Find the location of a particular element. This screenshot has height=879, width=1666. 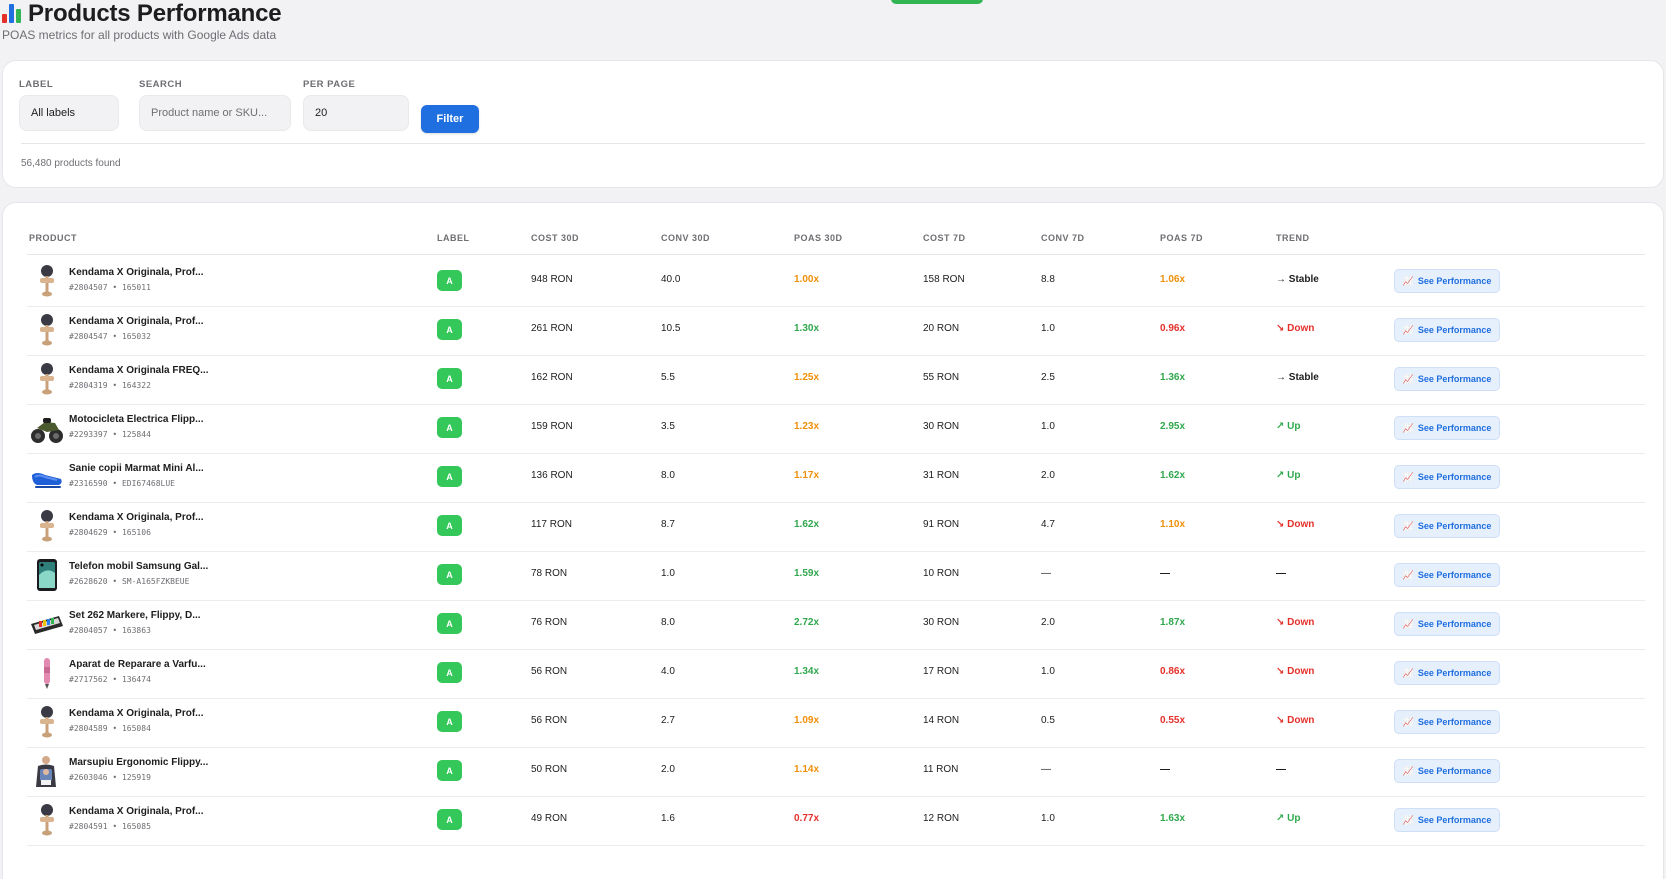

cost-30d: 159 RON is located at coordinates (552, 426).